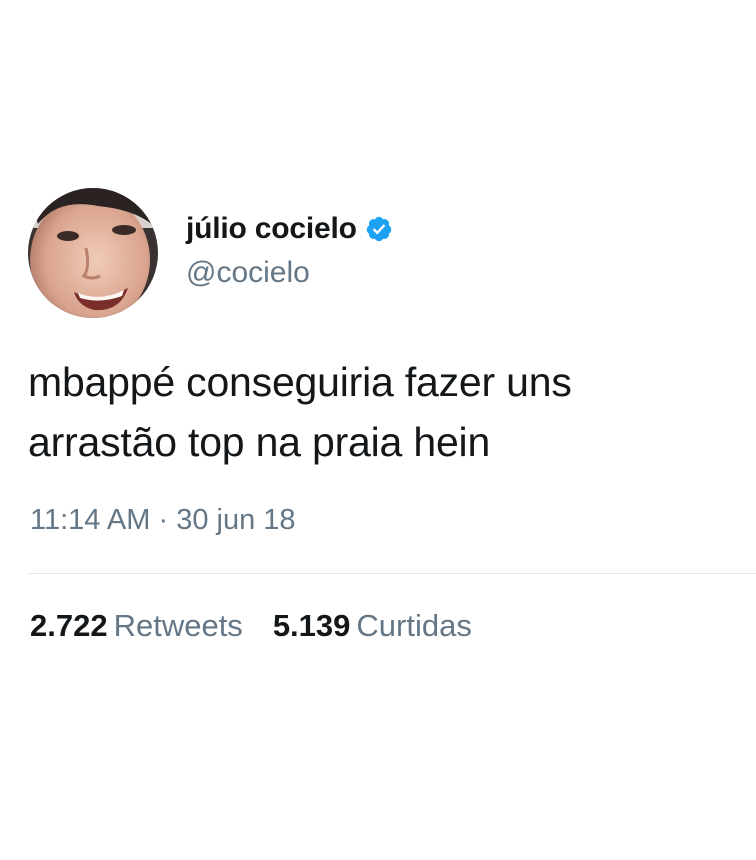 The image size is (756, 860). What do you see at coordinates (90, 520) in the screenshot?
I see `tweet-time: 11:14 AM` at bounding box center [90, 520].